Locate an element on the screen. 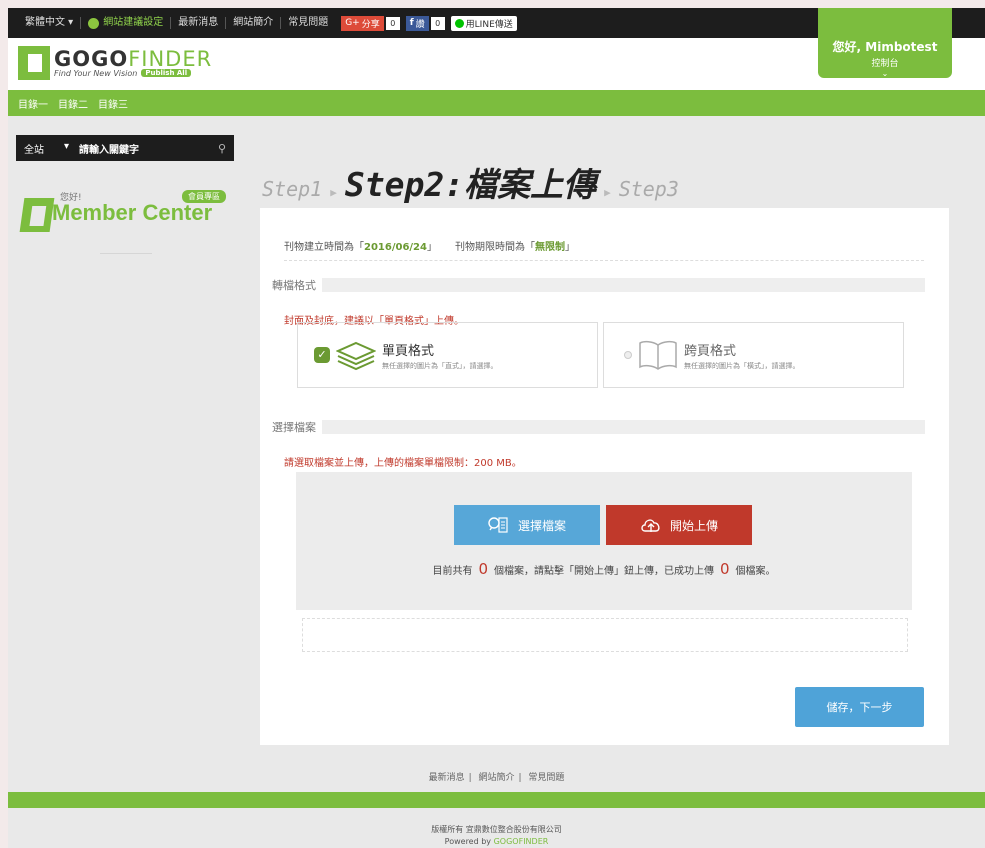 The width and height of the screenshot is (985, 848). expire-value: 無限制 is located at coordinates (549, 247).